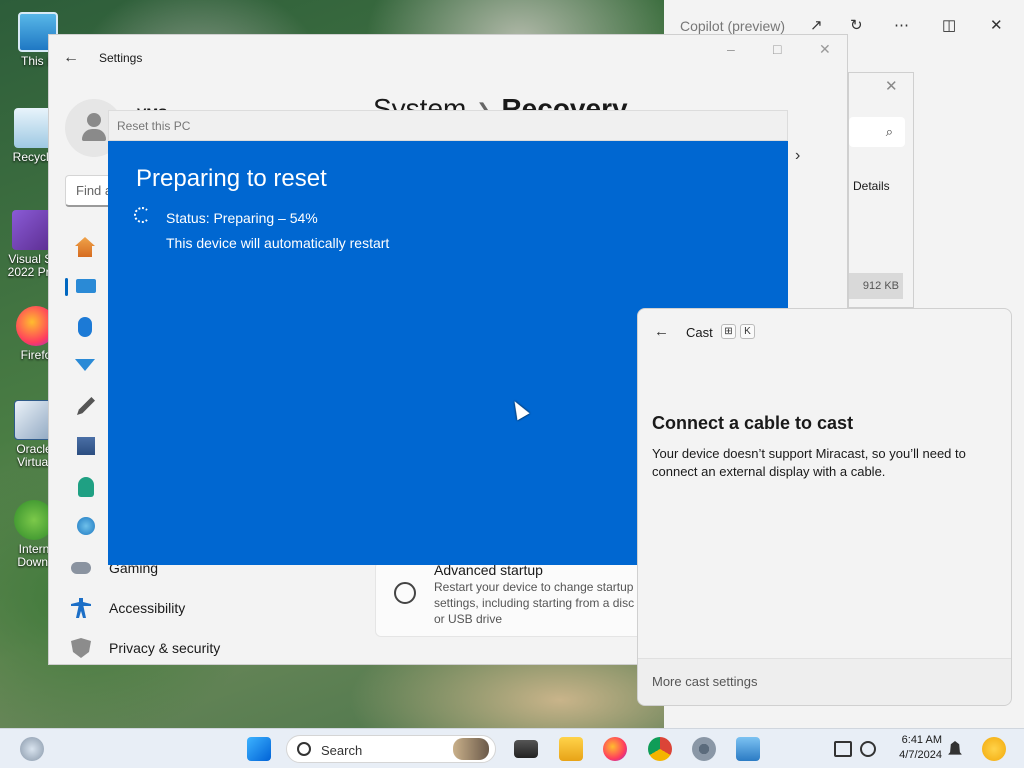 The height and width of the screenshot is (768, 1024). Describe the element at coordinates (278, 243) in the screenshot. I see `restart-notice: This device will automatically restart` at that location.